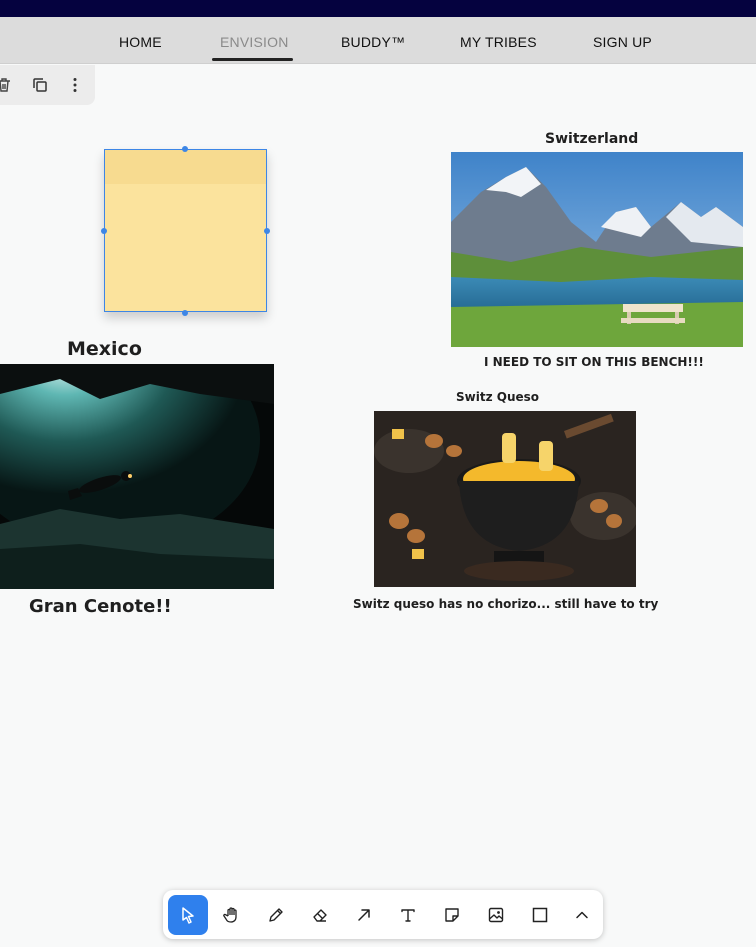 The image size is (756, 947). What do you see at coordinates (104, 231) in the screenshot?
I see `resize-handle-left` at bounding box center [104, 231].